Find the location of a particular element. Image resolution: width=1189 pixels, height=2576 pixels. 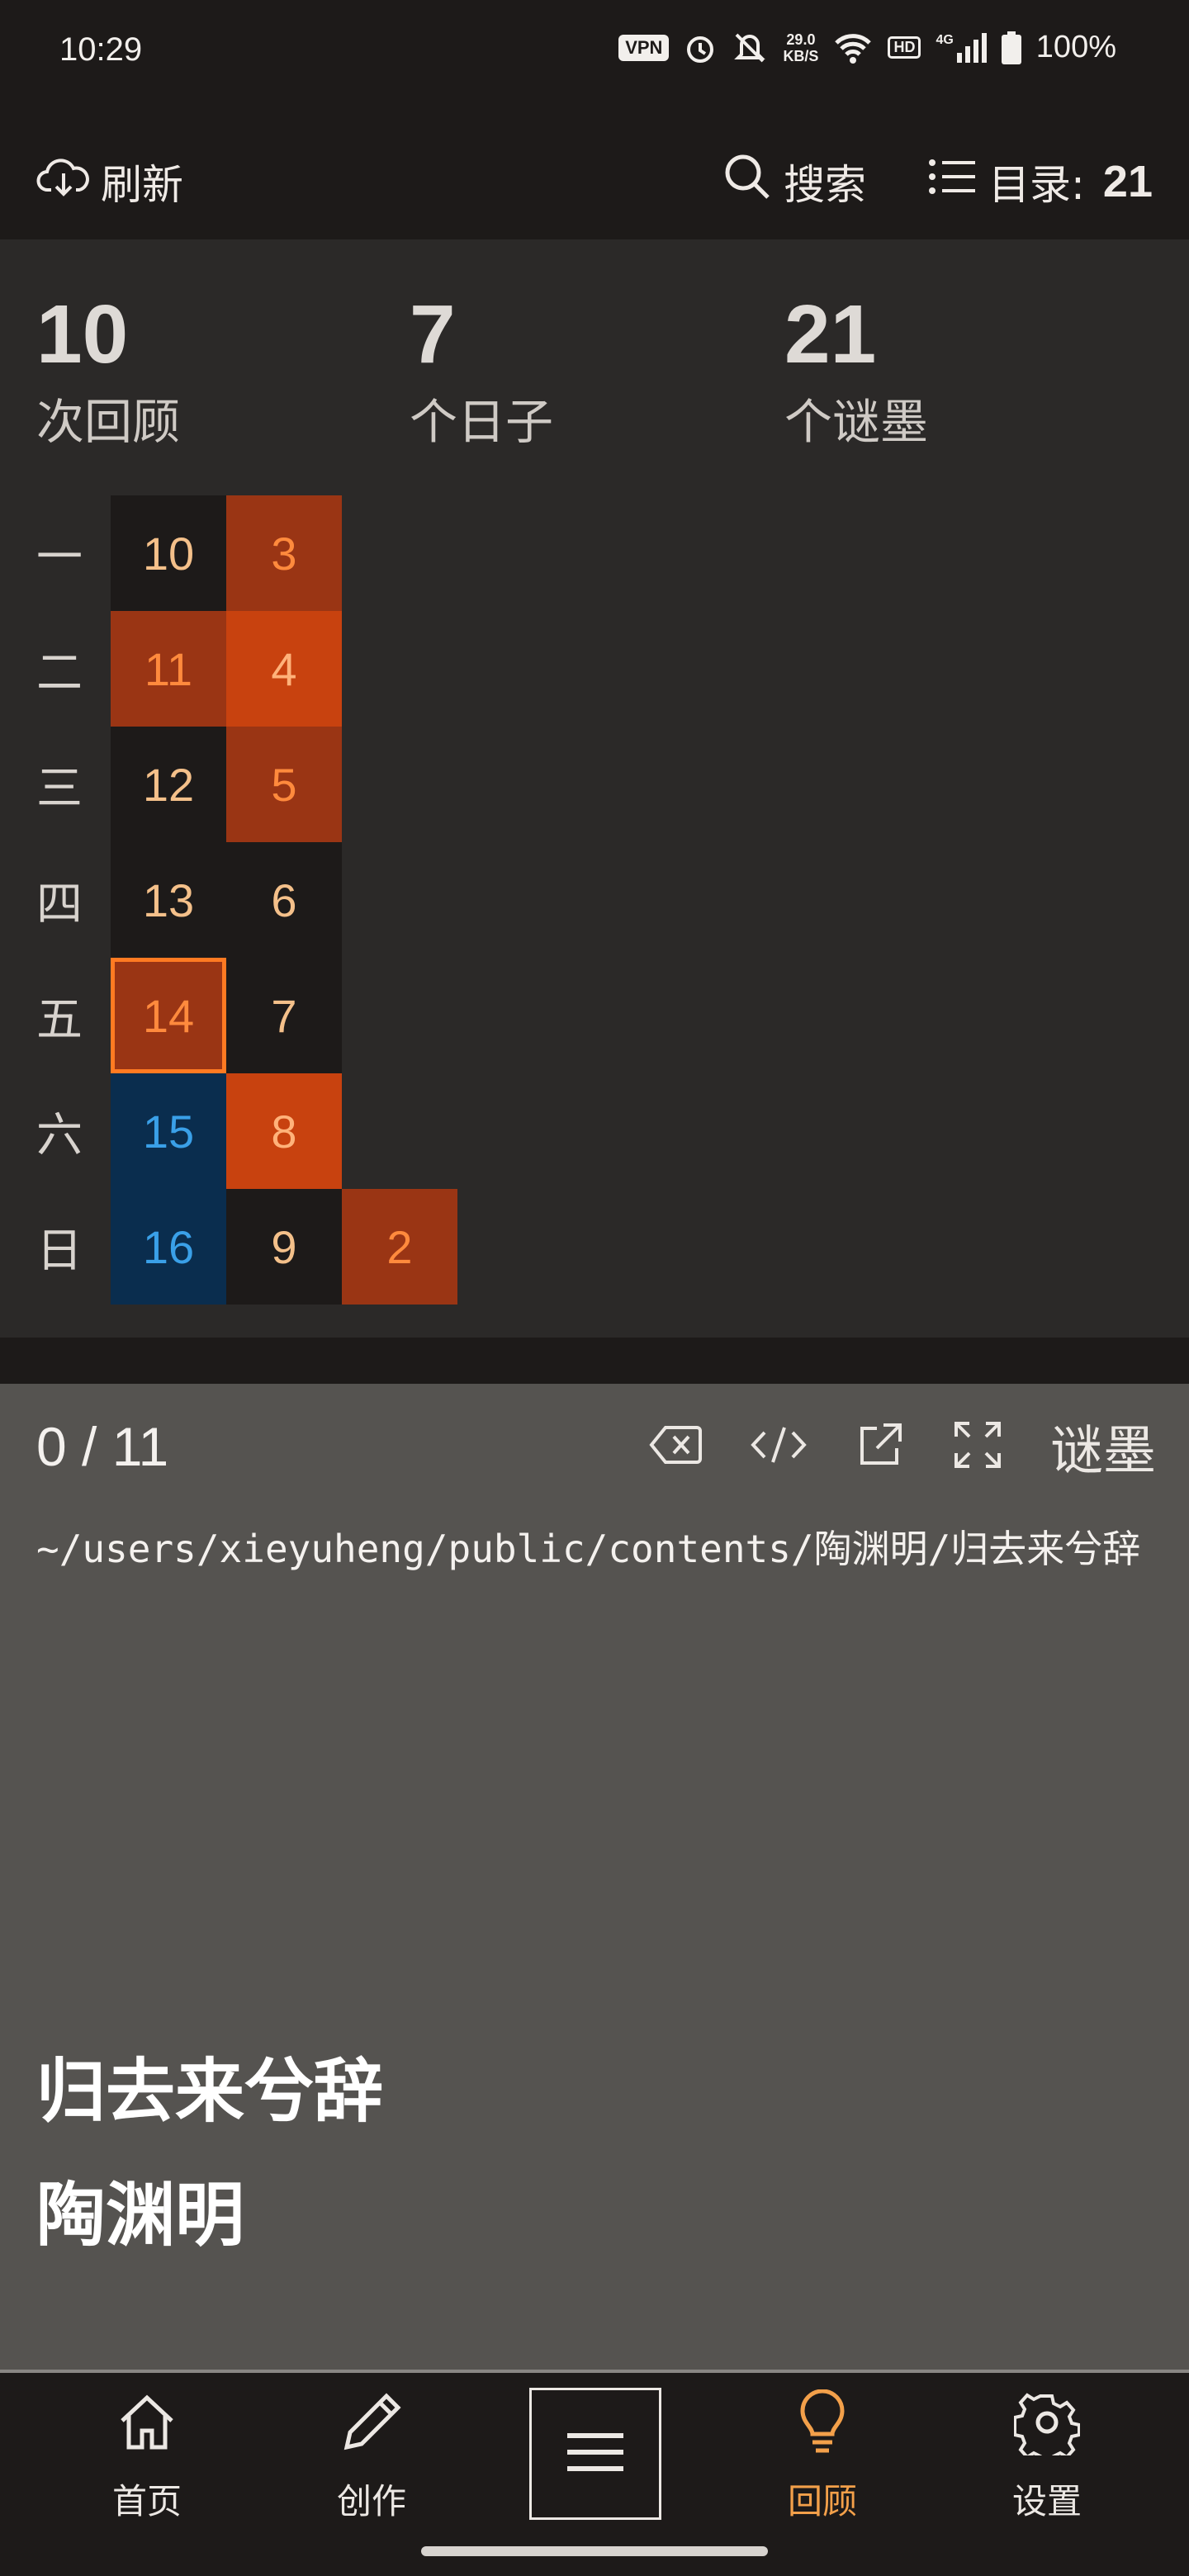

network-speed: 29.0 KB/S is located at coordinates (800, 47).